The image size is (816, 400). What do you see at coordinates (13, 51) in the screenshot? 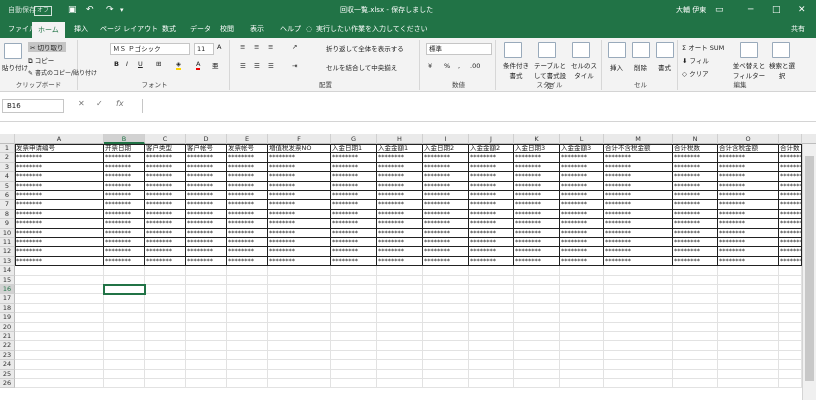
I see `paste-icon` at bounding box center [13, 51].